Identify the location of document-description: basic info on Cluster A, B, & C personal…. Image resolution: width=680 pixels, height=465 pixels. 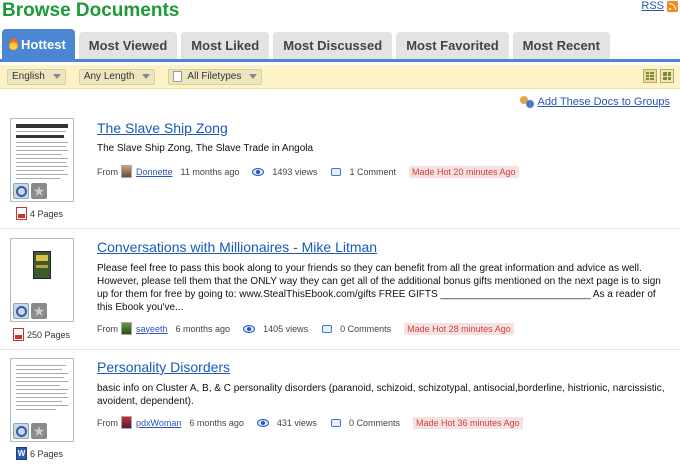
(381, 395).